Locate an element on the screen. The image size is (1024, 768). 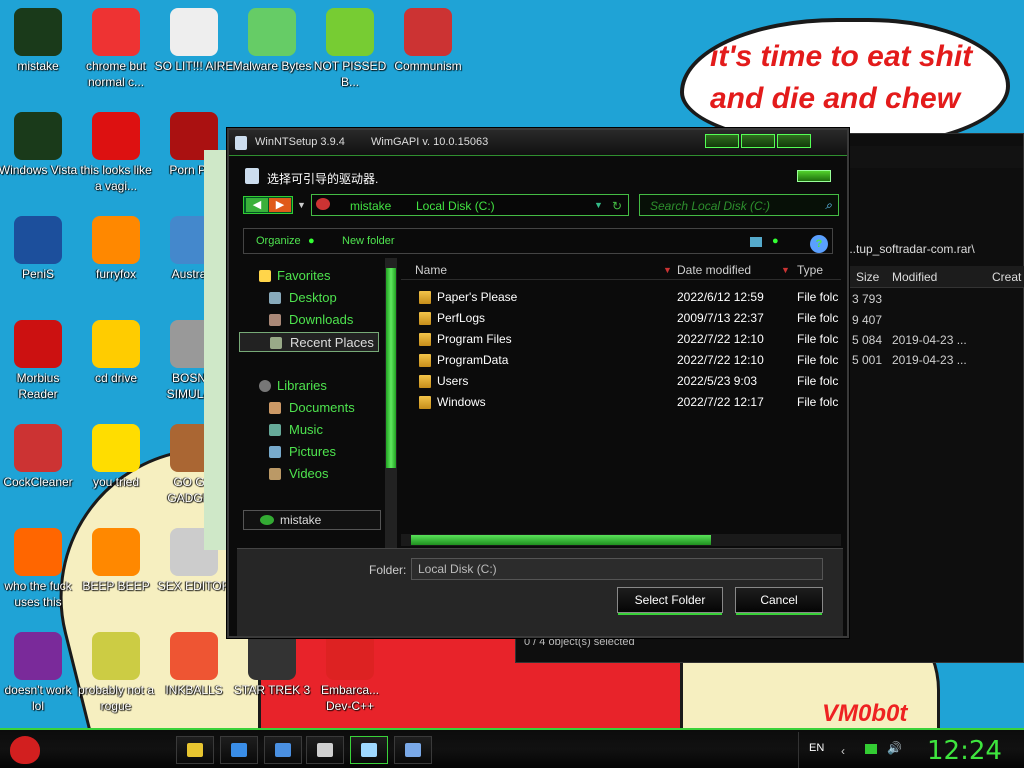
folder-icon is located at coordinates (425, 297).